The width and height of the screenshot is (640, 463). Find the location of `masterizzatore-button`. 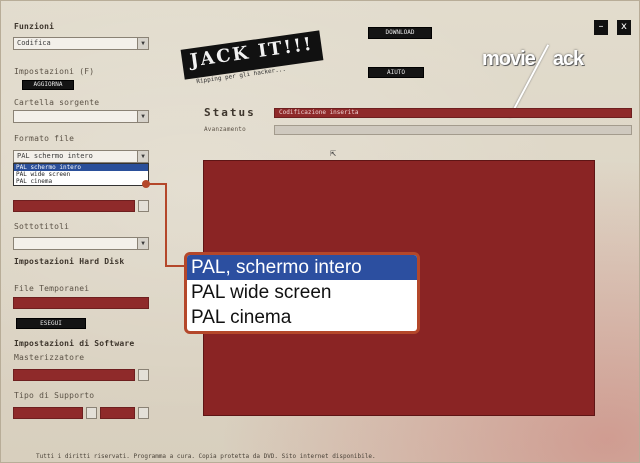

masterizzatore-button is located at coordinates (143, 375).